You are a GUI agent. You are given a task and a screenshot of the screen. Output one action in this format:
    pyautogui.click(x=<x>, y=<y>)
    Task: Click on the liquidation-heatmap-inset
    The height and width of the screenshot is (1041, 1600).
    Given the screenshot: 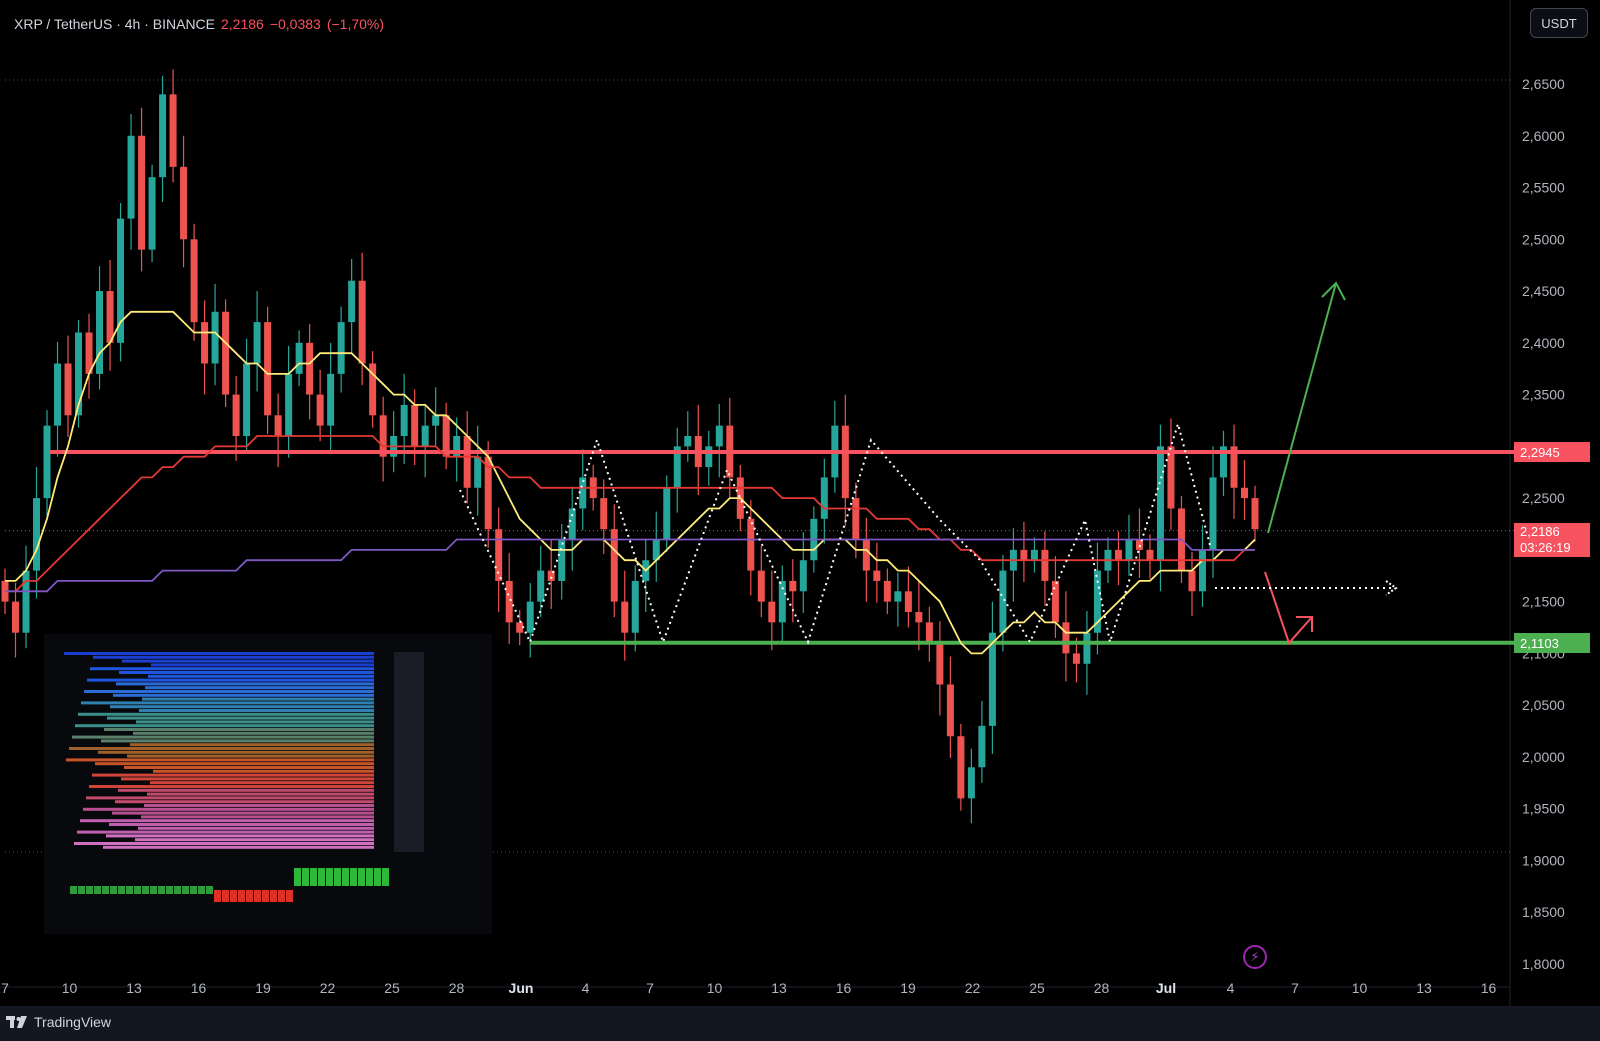 What is the action you would take?
    pyautogui.click(x=268, y=784)
    